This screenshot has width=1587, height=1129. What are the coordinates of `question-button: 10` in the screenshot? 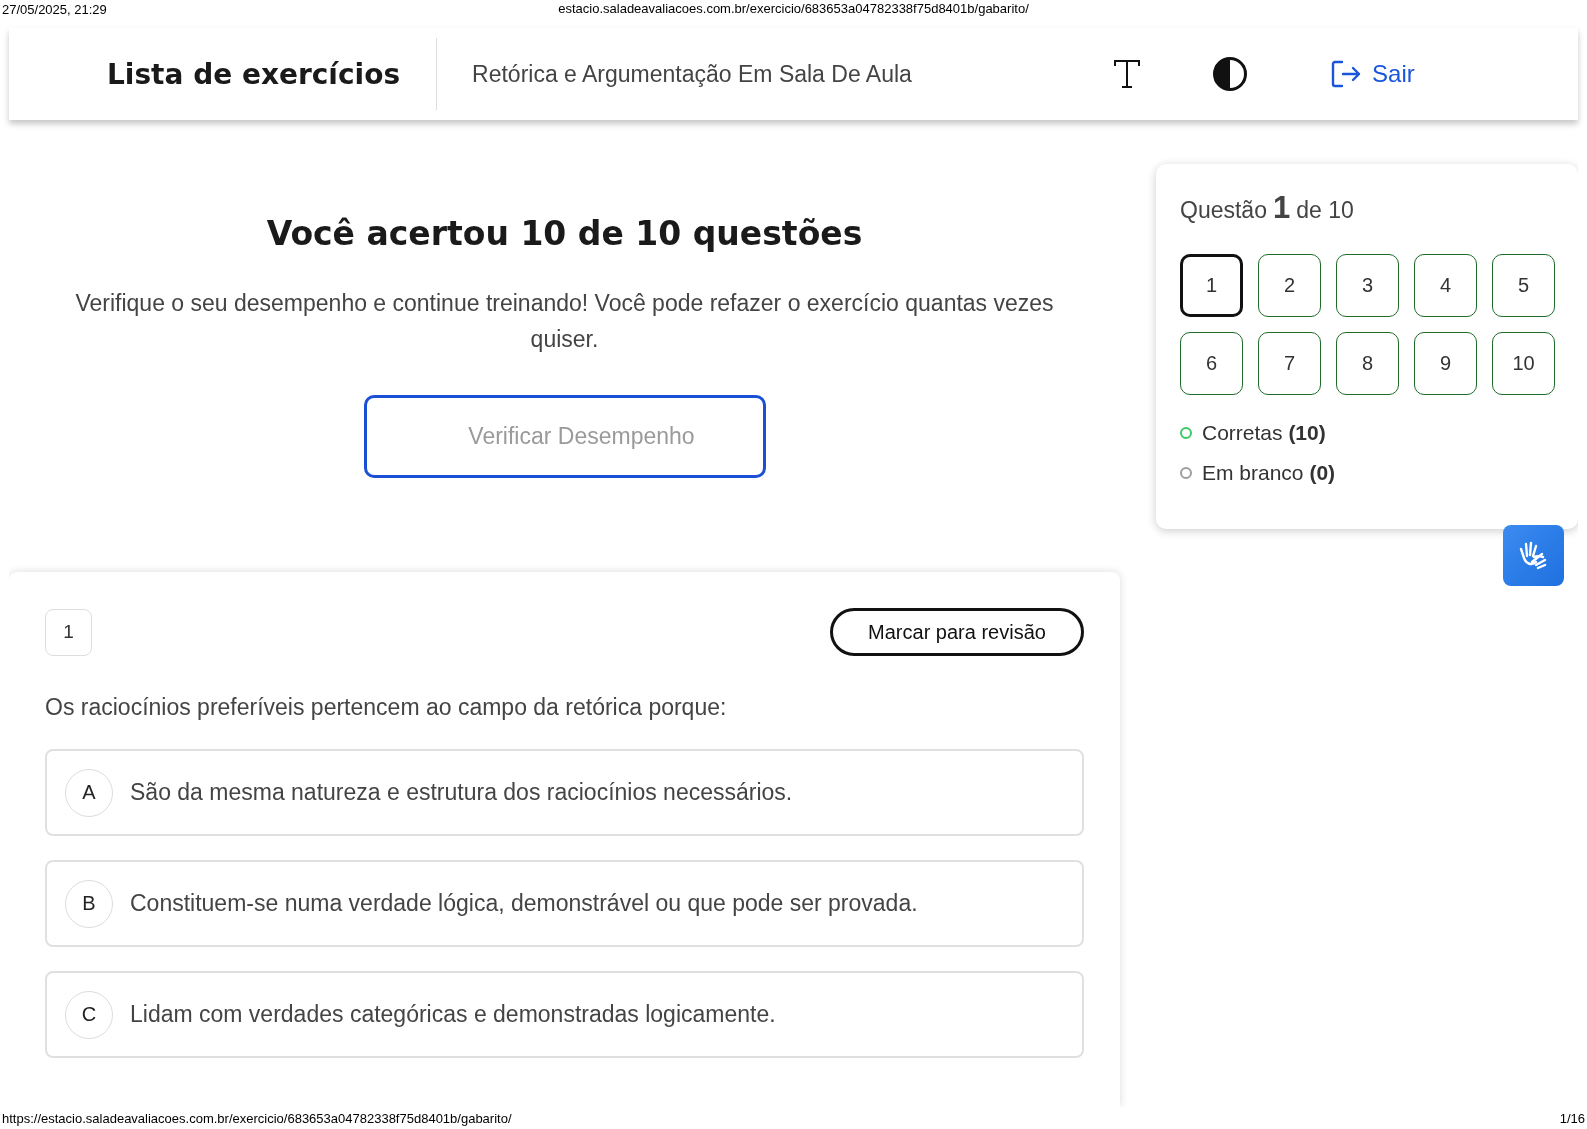 It's located at (1523, 363).